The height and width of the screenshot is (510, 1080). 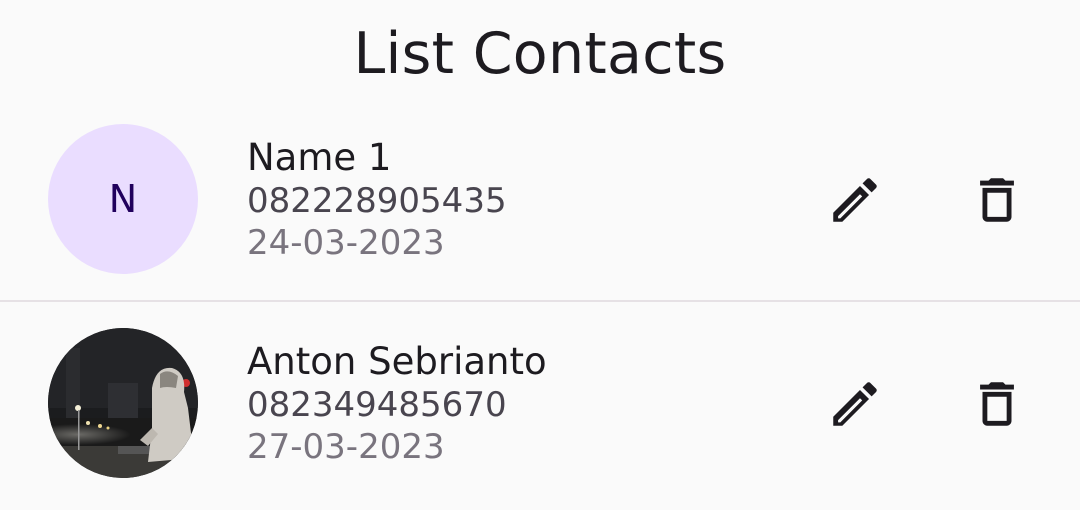 I want to click on contact-date: 27-03-2023, so click(x=346, y=447).